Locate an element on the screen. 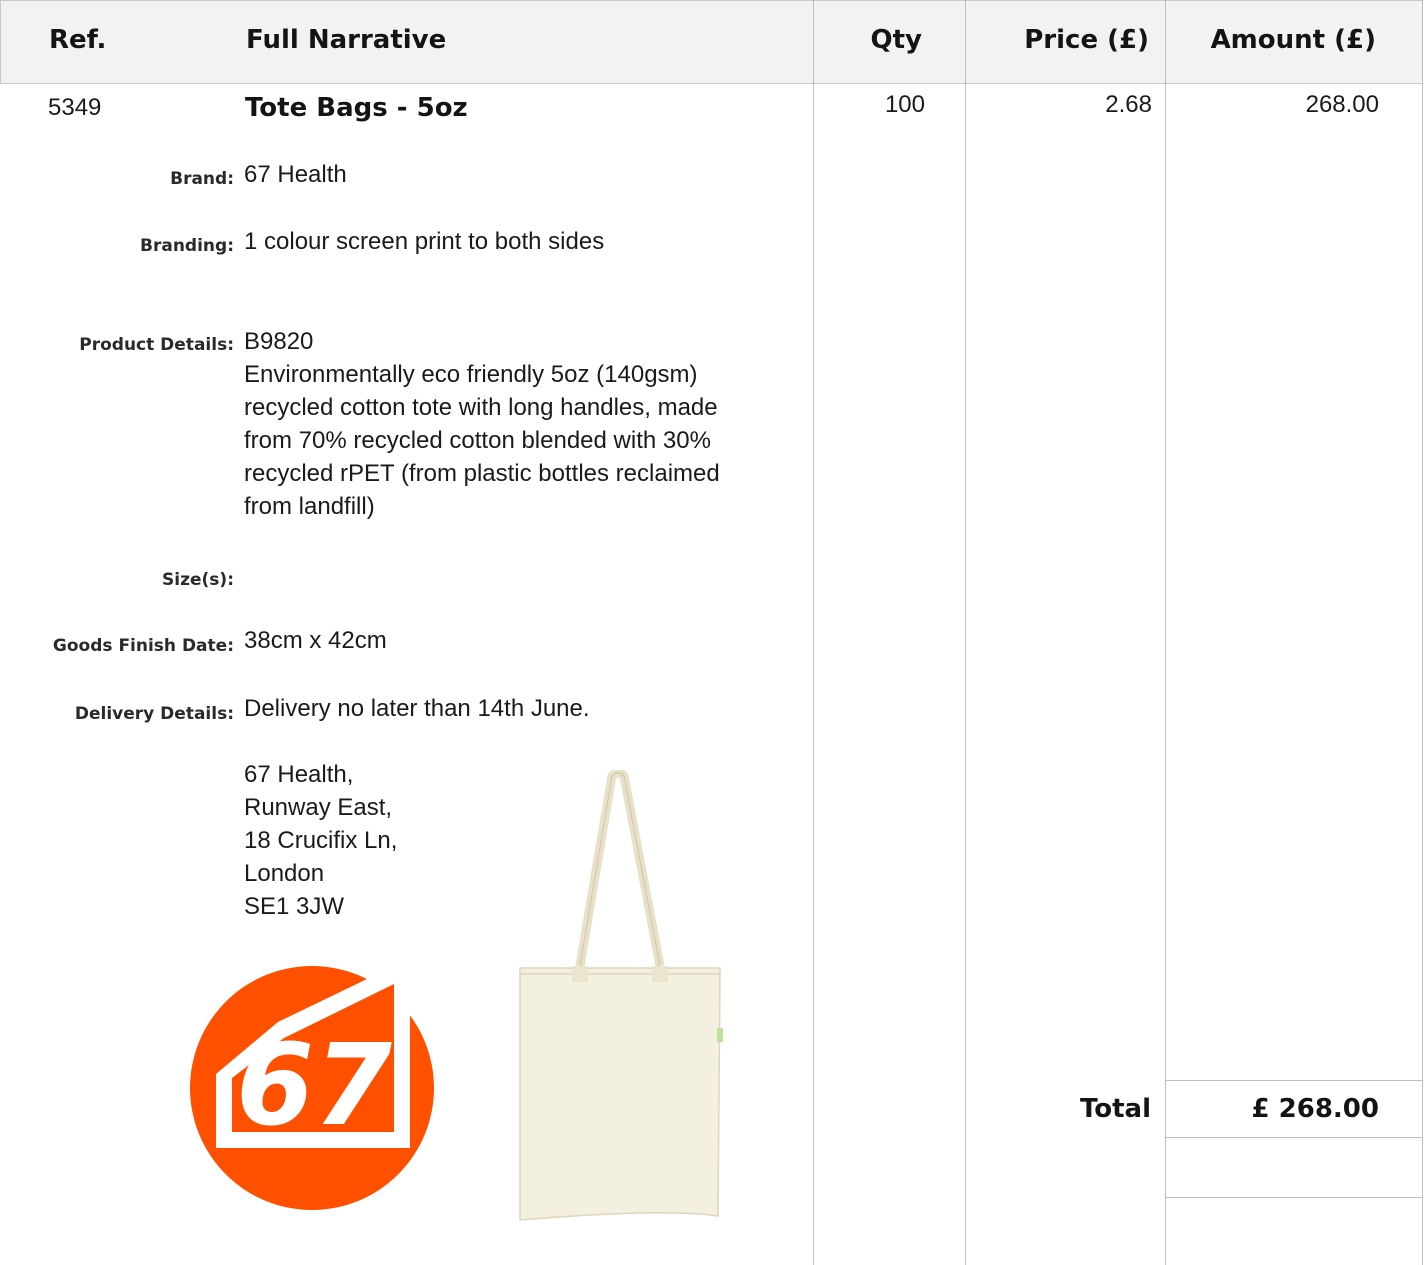  col-narrative-header: Full Narrative is located at coordinates (346, 40).